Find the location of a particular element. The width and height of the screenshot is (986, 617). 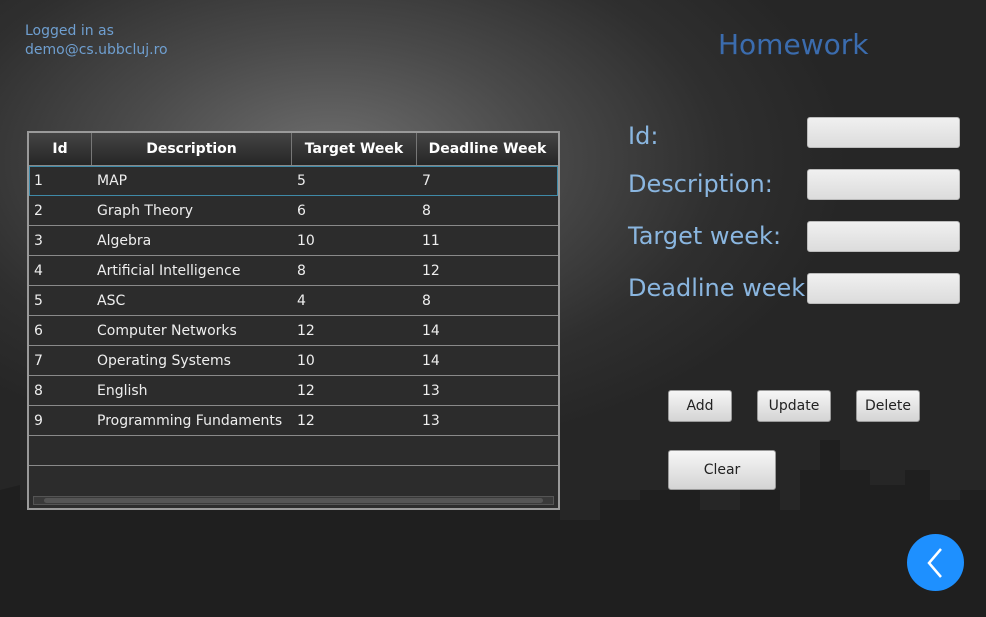

cell-description: Graph Theory is located at coordinates (145, 210).